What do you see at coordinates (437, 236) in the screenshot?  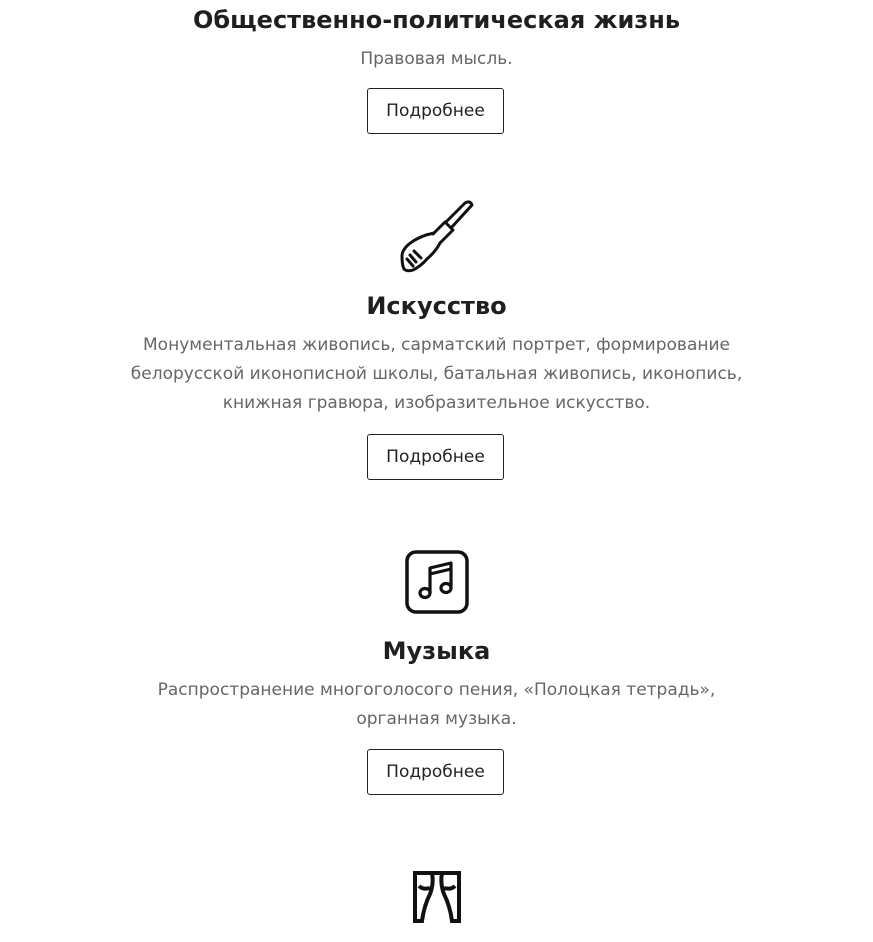 I see `paintbrush-icon` at bounding box center [437, 236].